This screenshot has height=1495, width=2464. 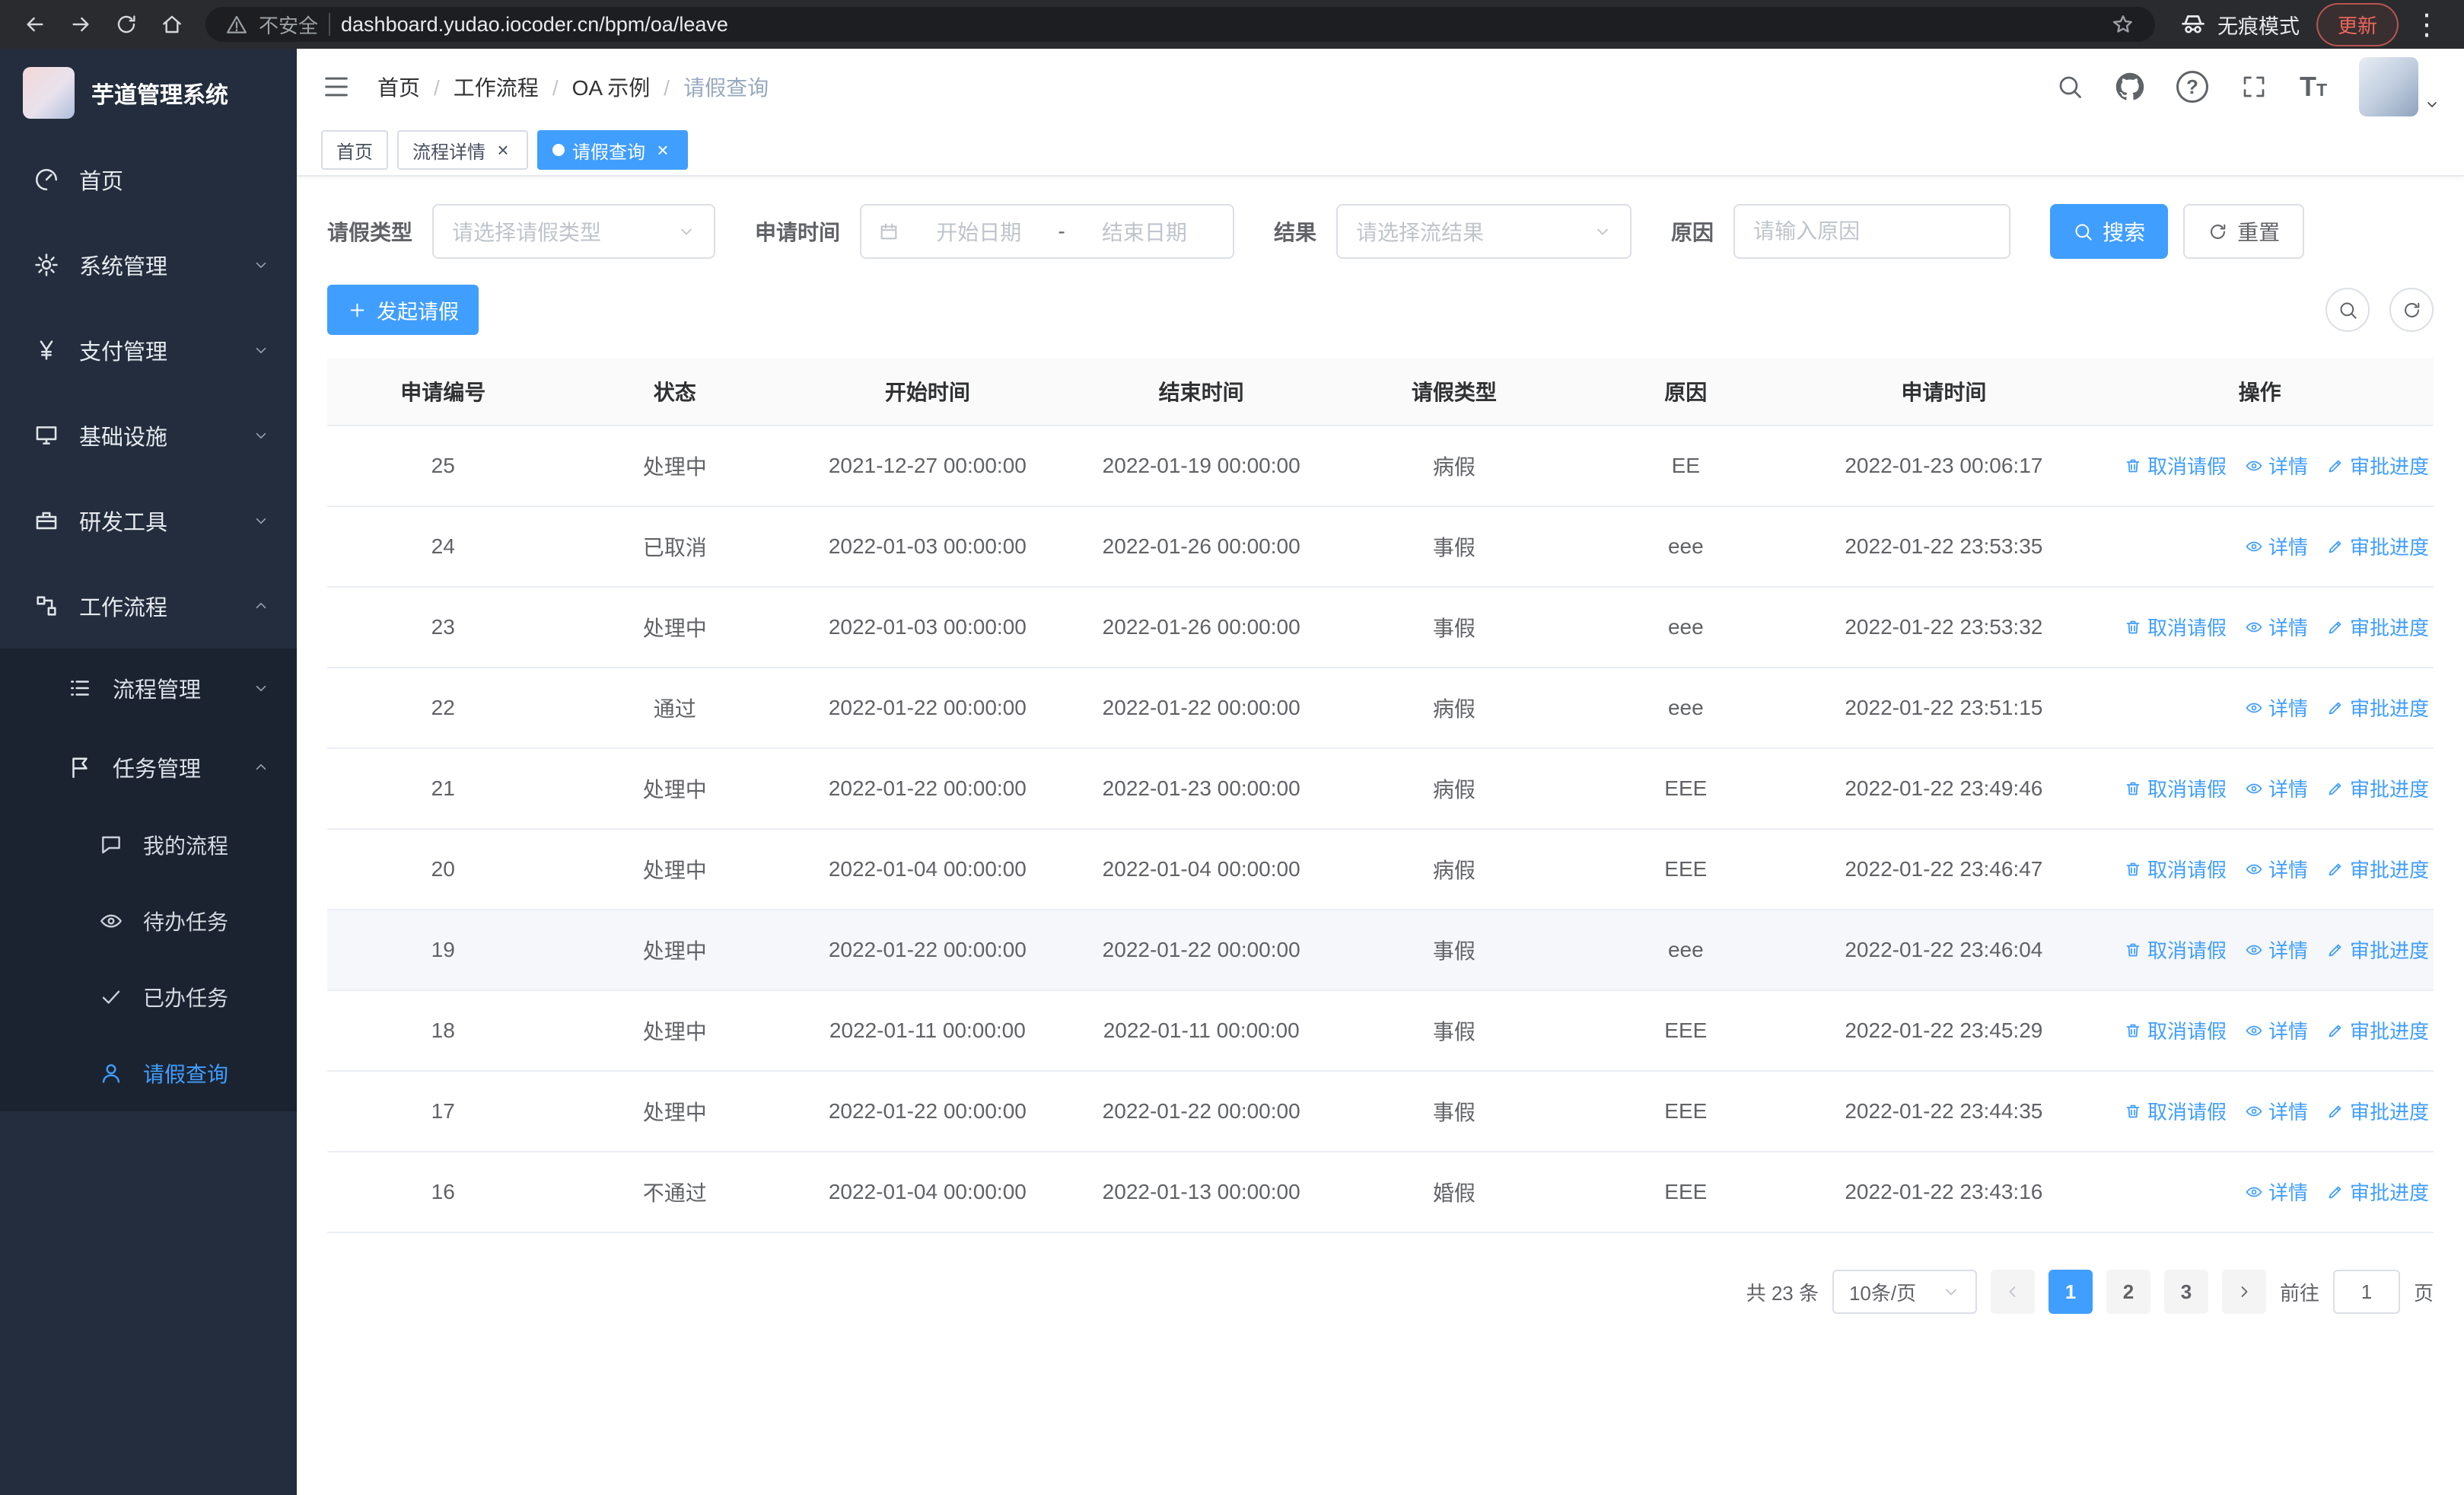 What do you see at coordinates (2243, 1292) in the screenshot?
I see `next-page-button` at bounding box center [2243, 1292].